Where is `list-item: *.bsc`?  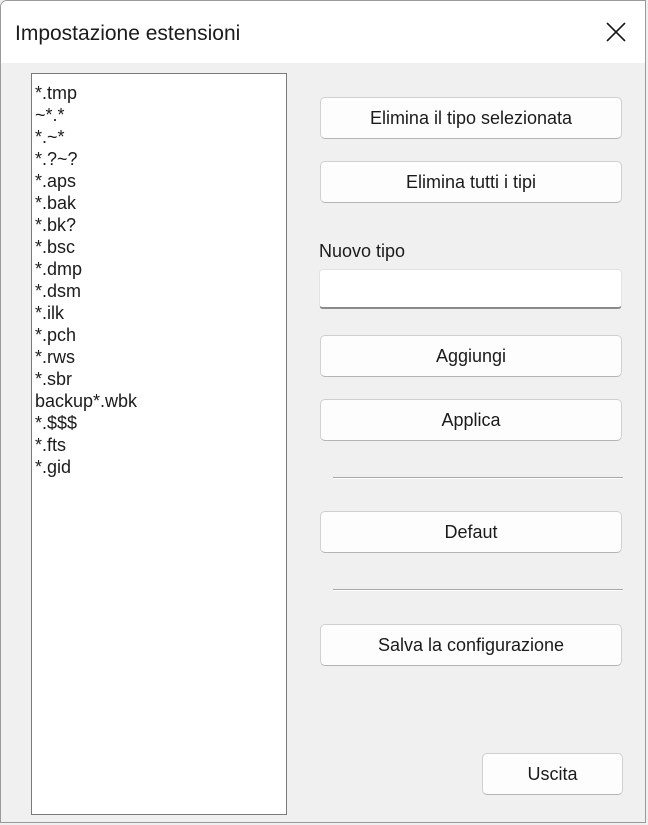
list-item: *.bsc is located at coordinates (160, 247).